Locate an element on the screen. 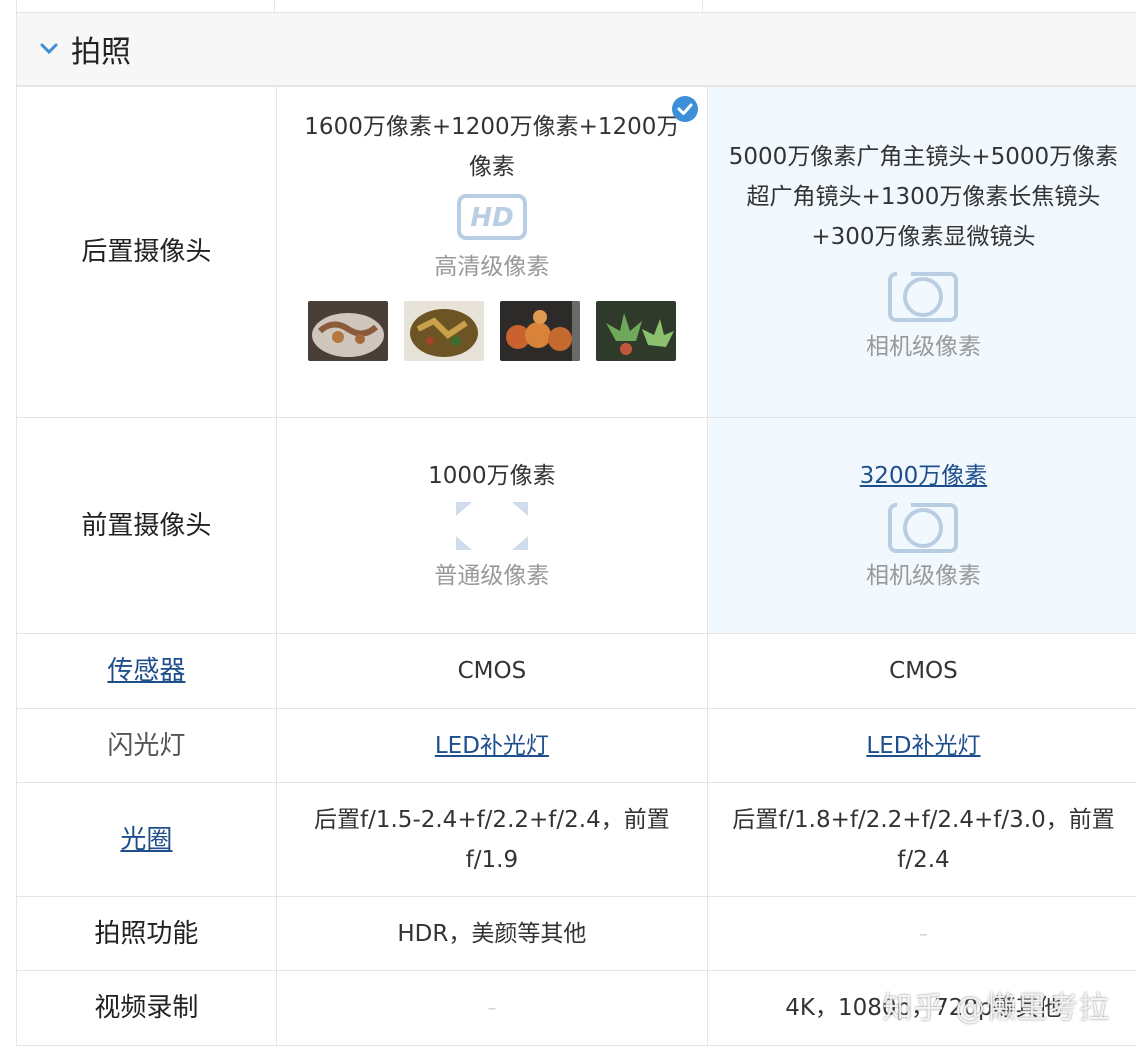  aperture-phone1: 后置f/1.5-2.4+f/2.2+f/2.4，前置f/1.9 is located at coordinates (491, 839).